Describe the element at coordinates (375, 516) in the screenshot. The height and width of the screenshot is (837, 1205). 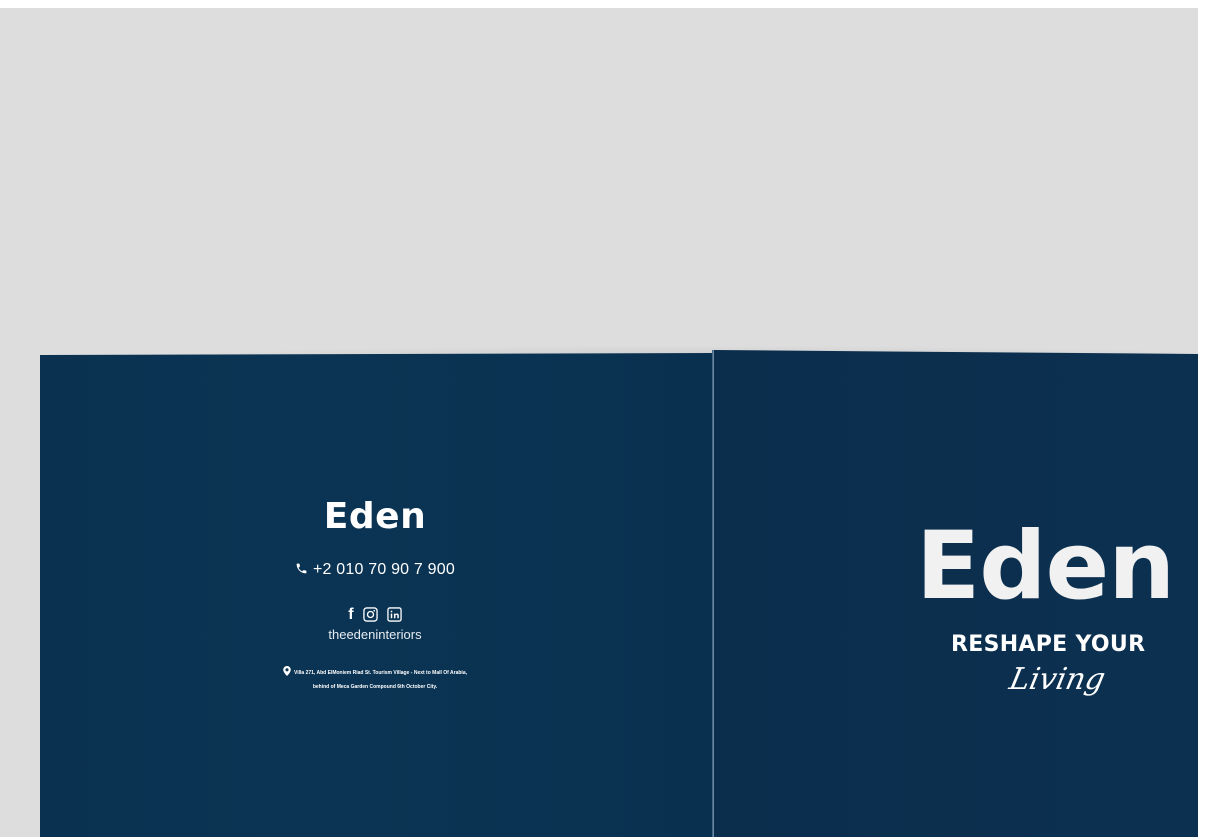
I see `back-cover-logo: Eden` at that location.